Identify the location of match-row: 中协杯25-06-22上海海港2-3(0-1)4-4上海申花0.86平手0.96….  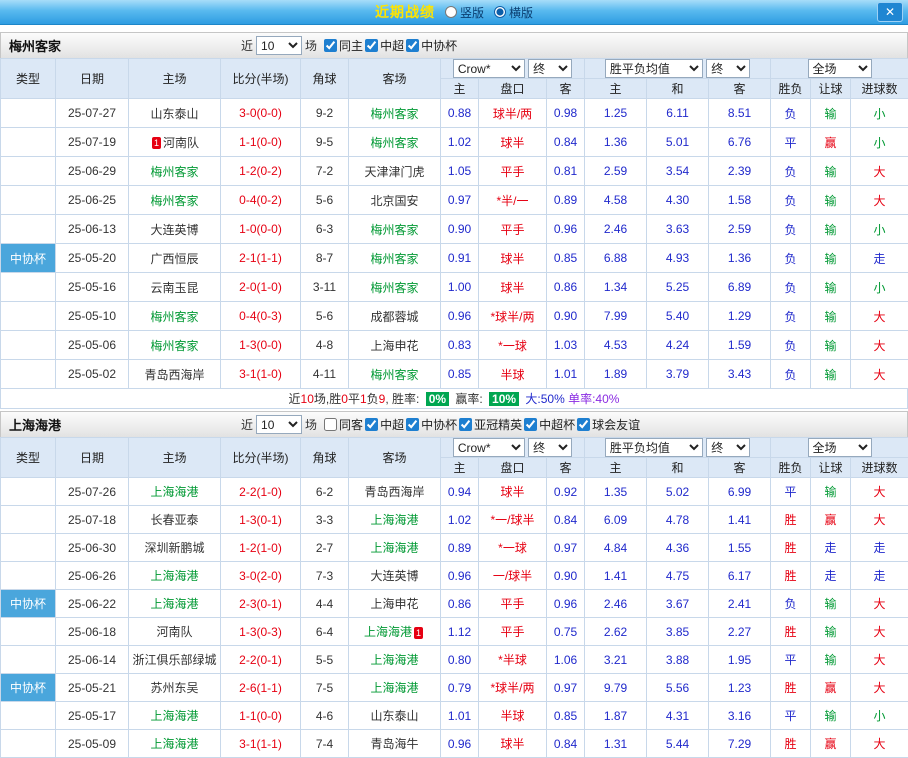
(454, 604).